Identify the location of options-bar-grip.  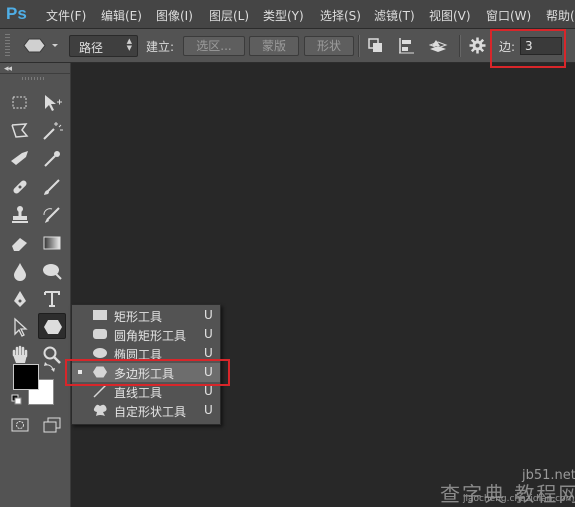
(7, 45).